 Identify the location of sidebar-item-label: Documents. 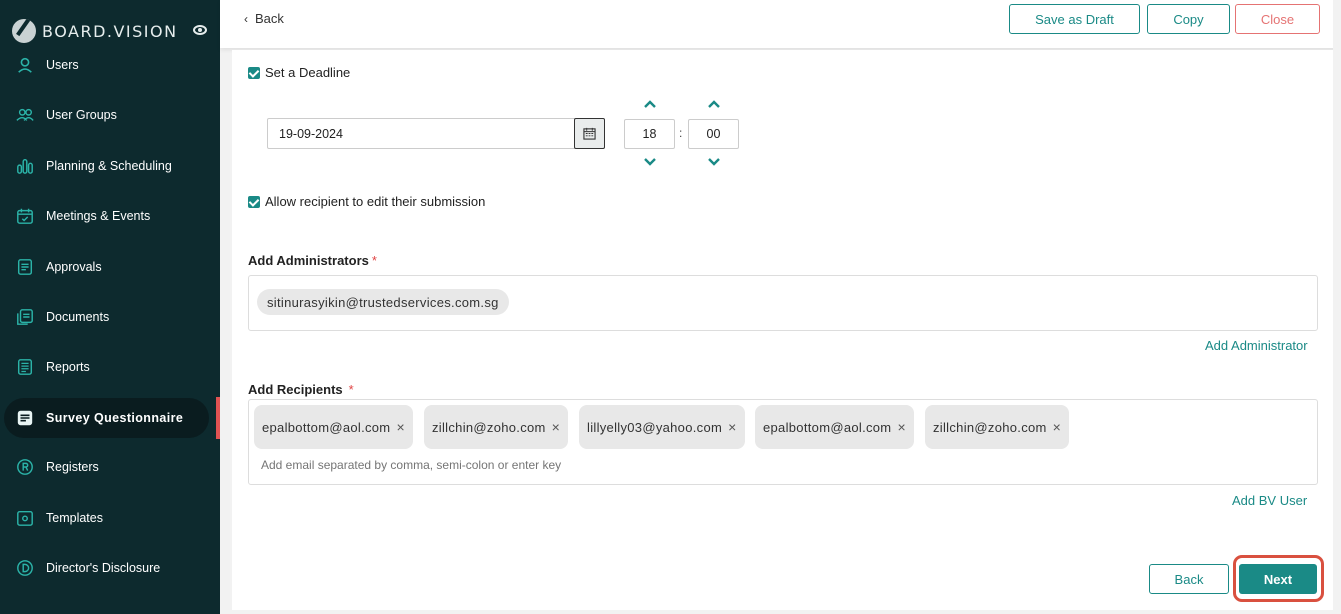
(78, 317).